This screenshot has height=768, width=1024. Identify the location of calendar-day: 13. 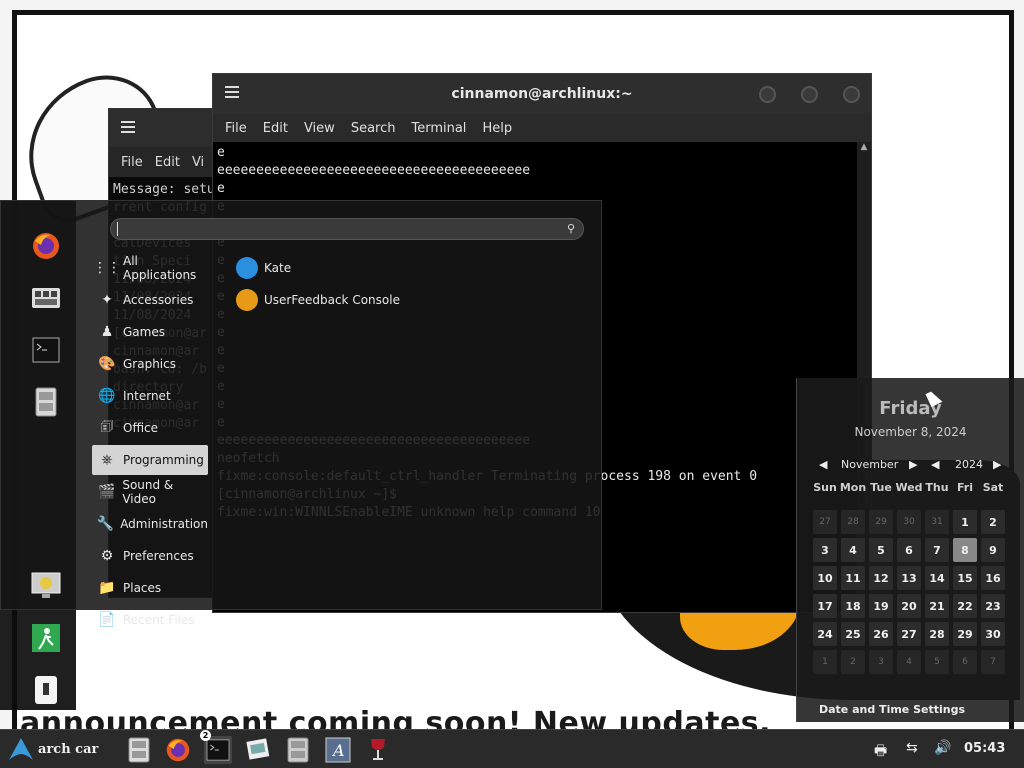
(909, 578).